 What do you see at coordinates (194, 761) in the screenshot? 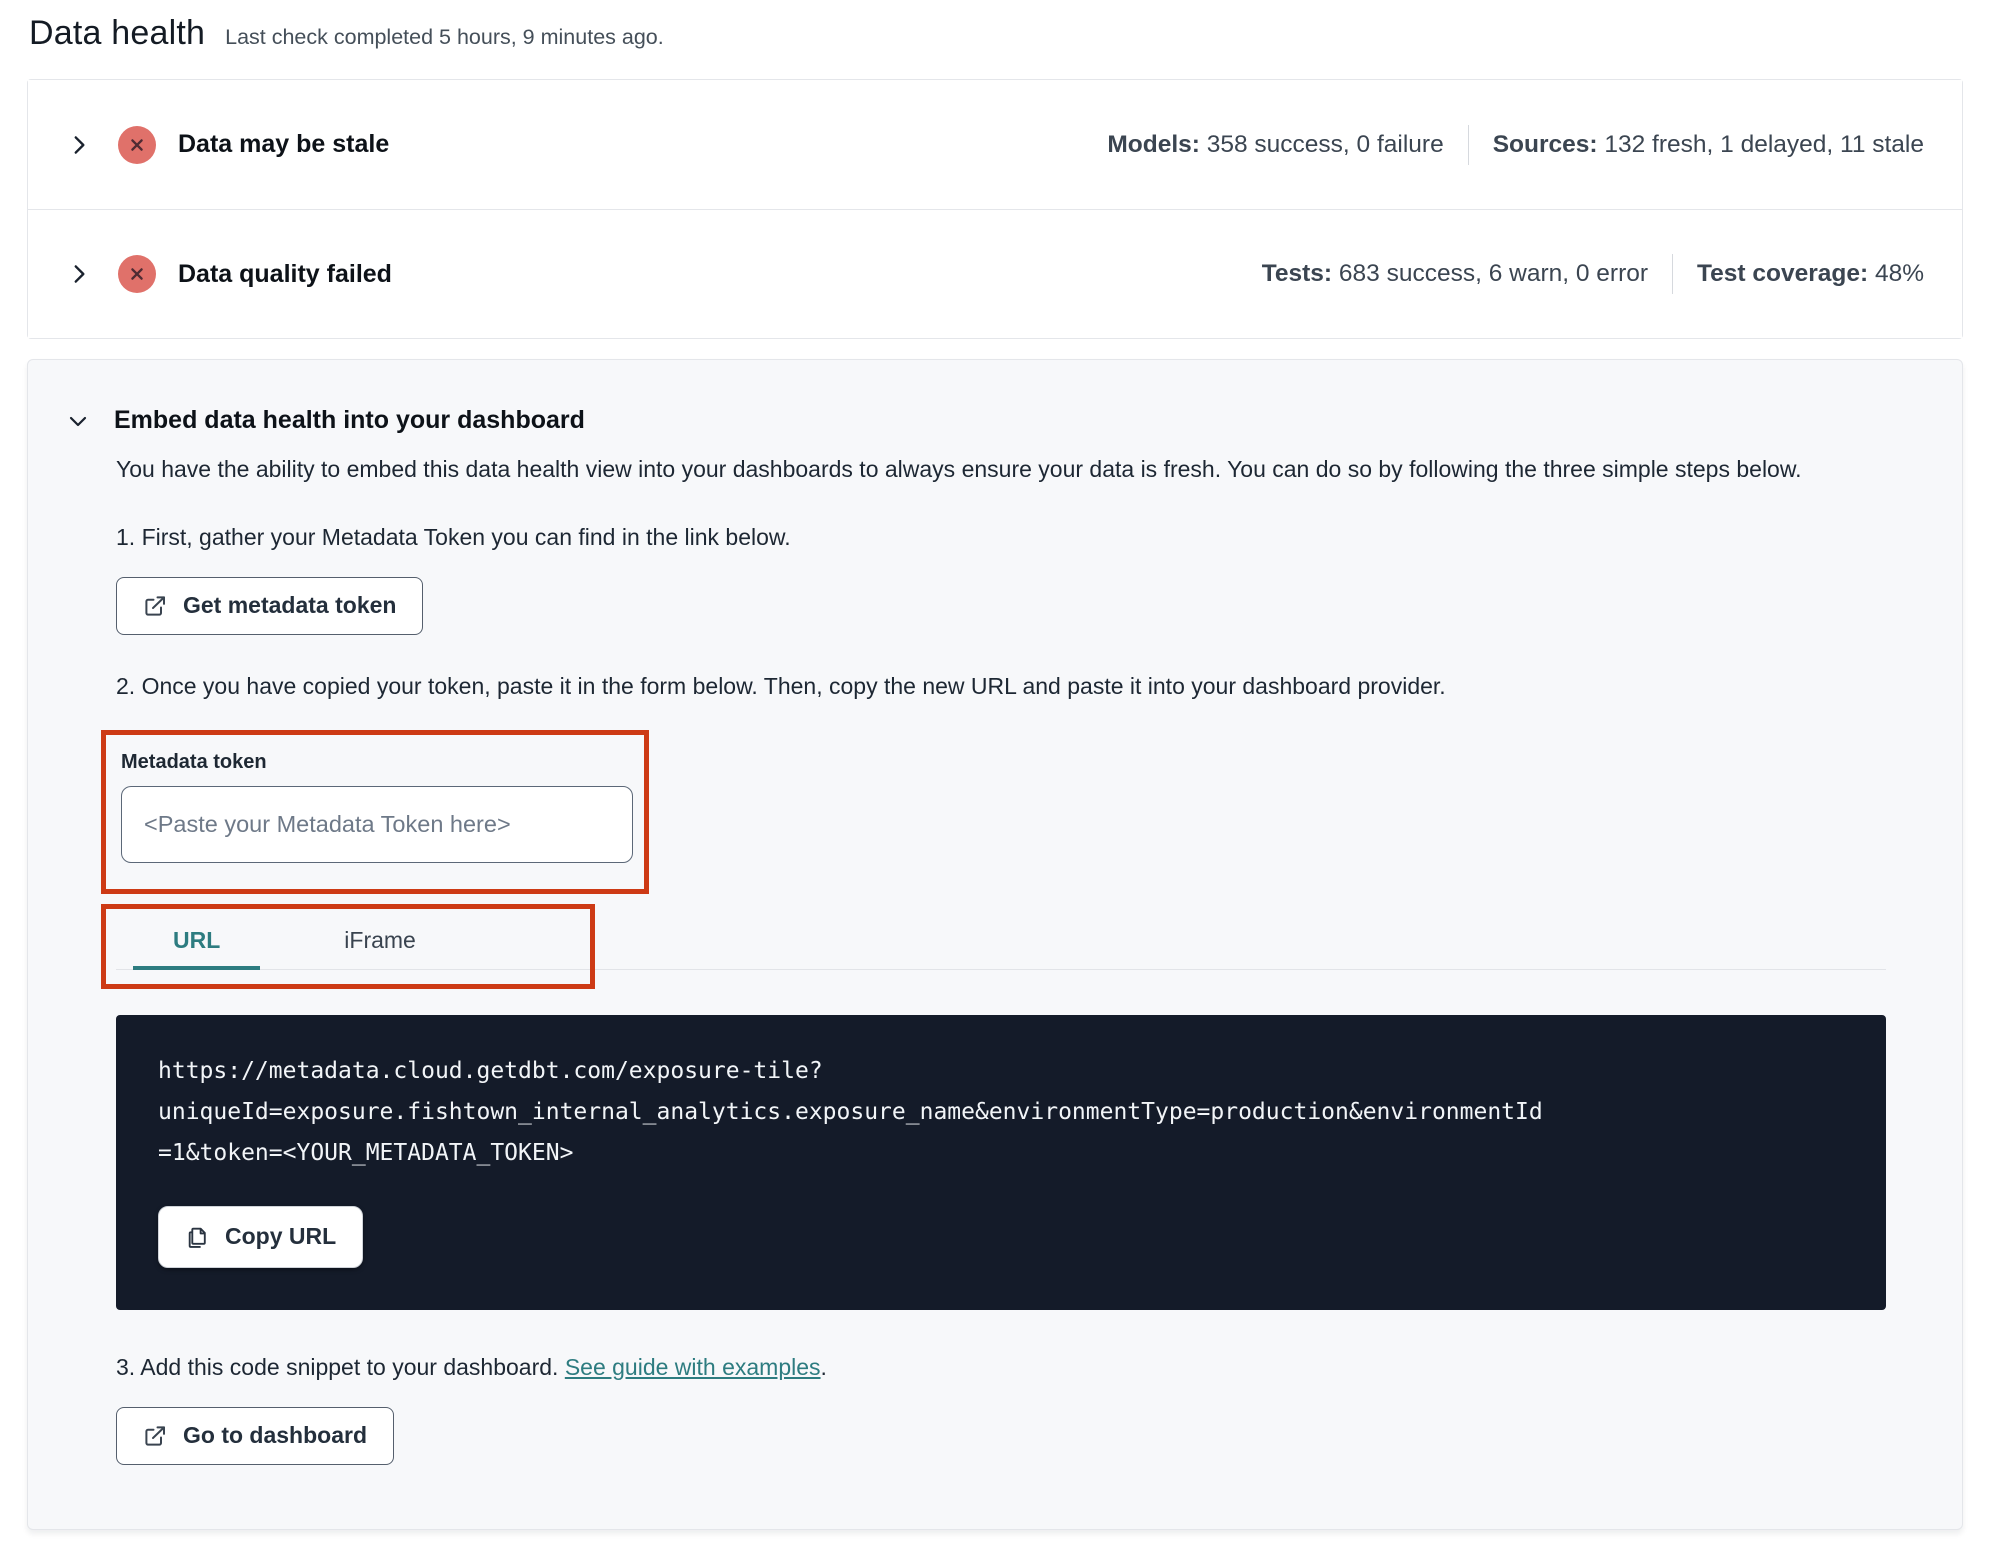
I see `metadata-token-label: Metadata token` at bounding box center [194, 761].